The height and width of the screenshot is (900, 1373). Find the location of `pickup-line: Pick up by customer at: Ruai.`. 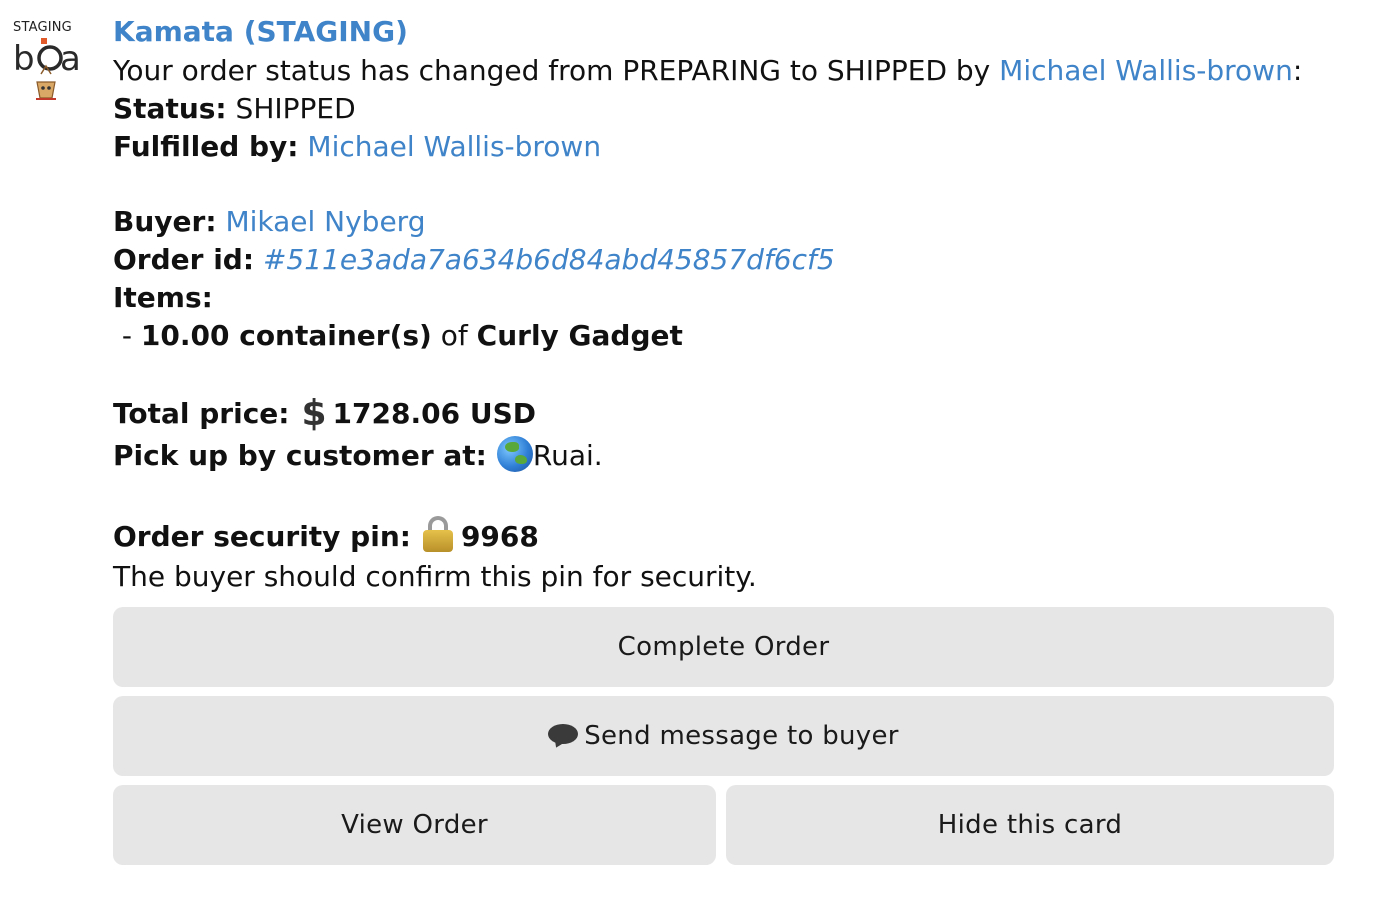

pickup-line: Pick up by customer at: Ruai. is located at coordinates (733, 456).